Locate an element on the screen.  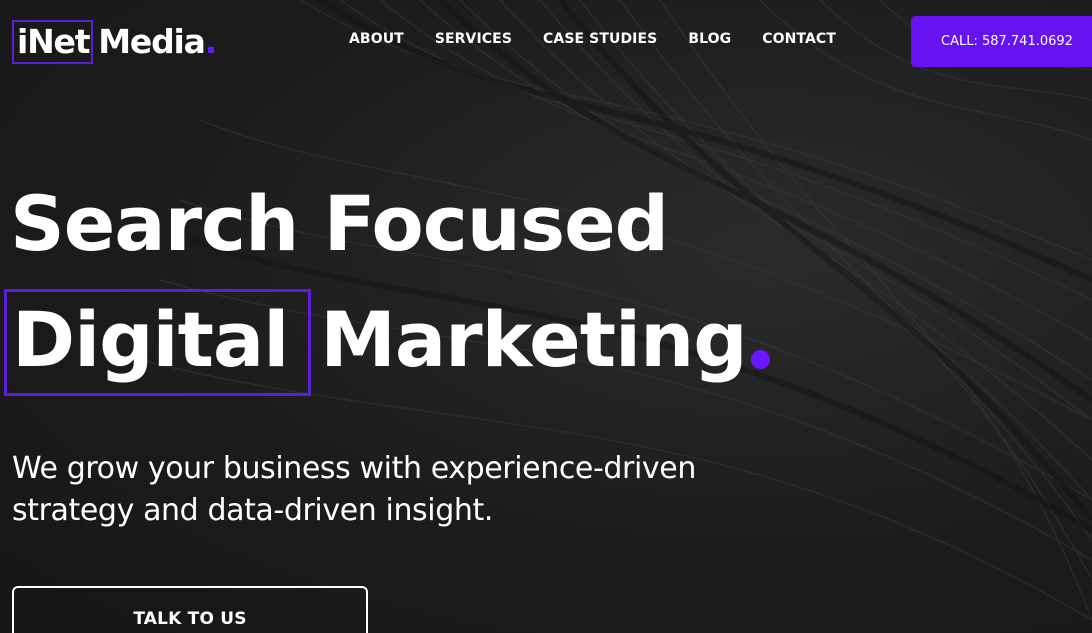
headline-accent-dot is located at coordinates (760, 359).